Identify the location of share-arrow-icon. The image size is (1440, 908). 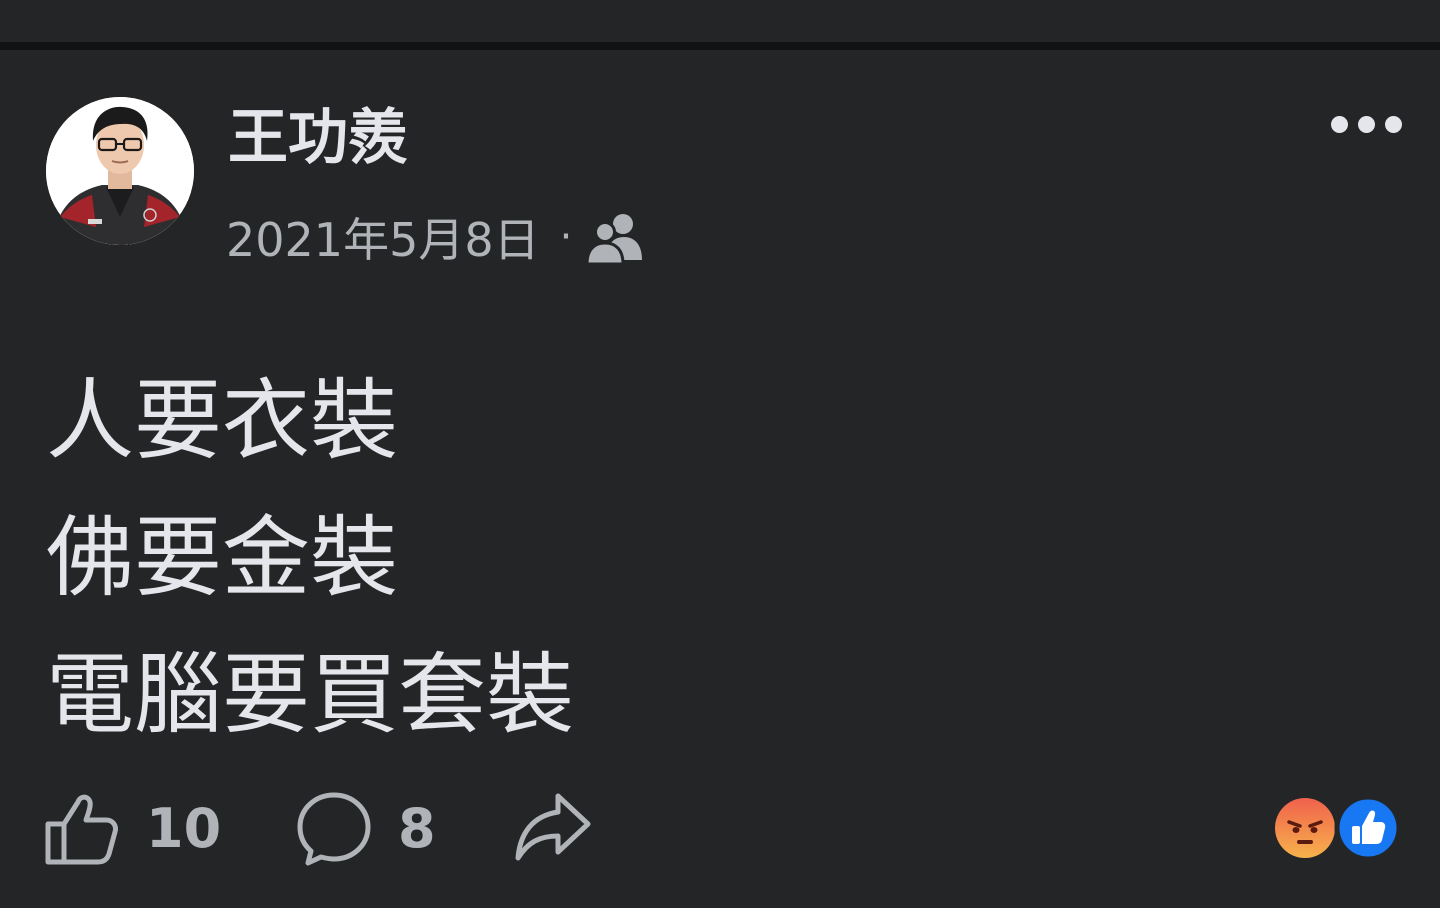
(553, 827).